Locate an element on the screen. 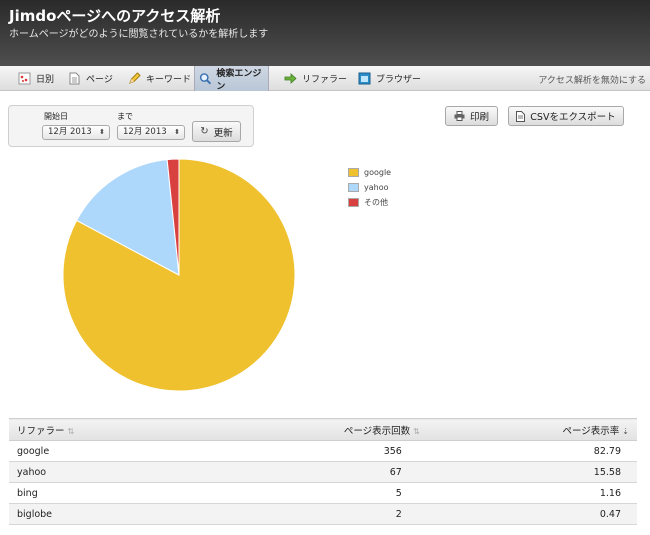 The image size is (650, 535). csv-export-button: CSVをエクスポート is located at coordinates (566, 116).